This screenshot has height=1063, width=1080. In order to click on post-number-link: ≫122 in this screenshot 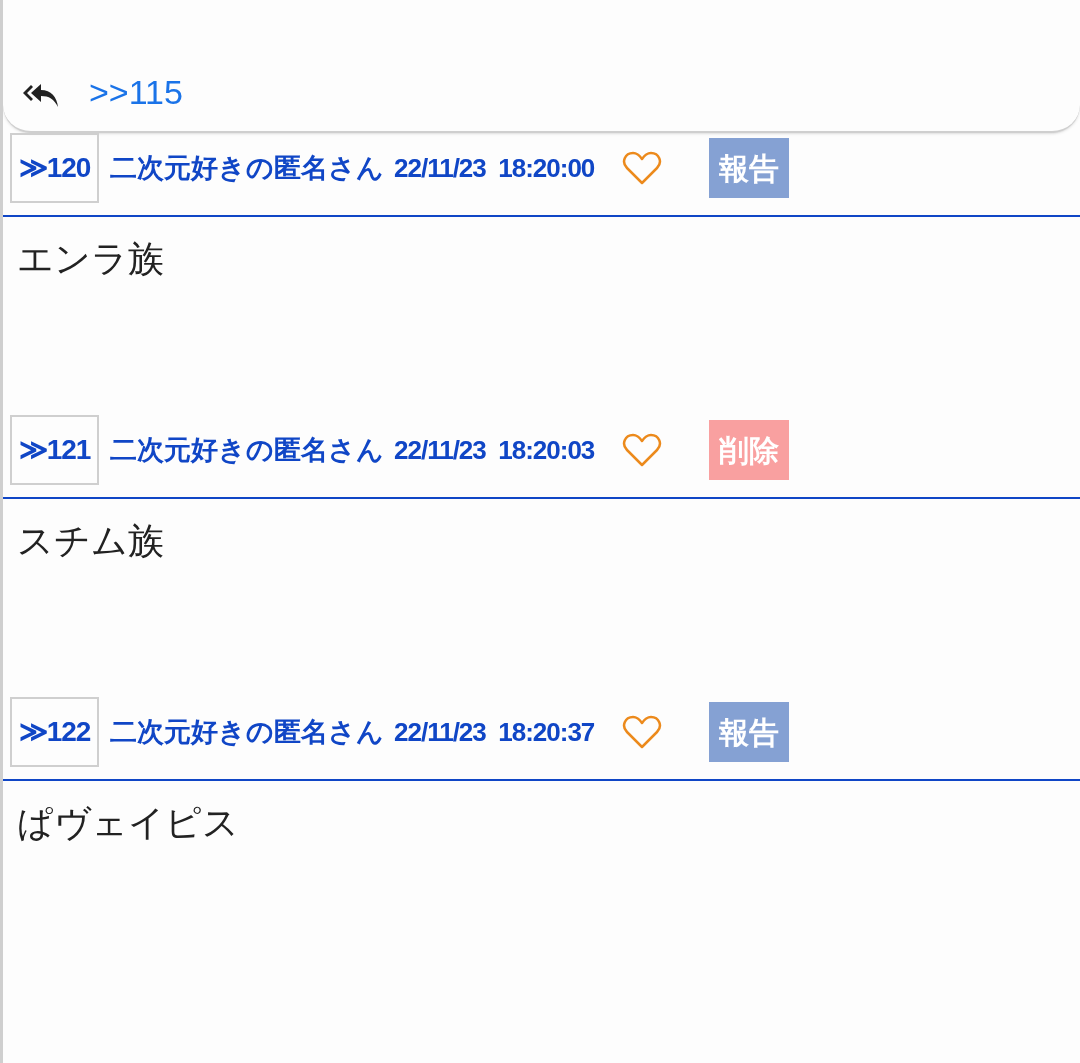, I will do `click(54, 732)`.